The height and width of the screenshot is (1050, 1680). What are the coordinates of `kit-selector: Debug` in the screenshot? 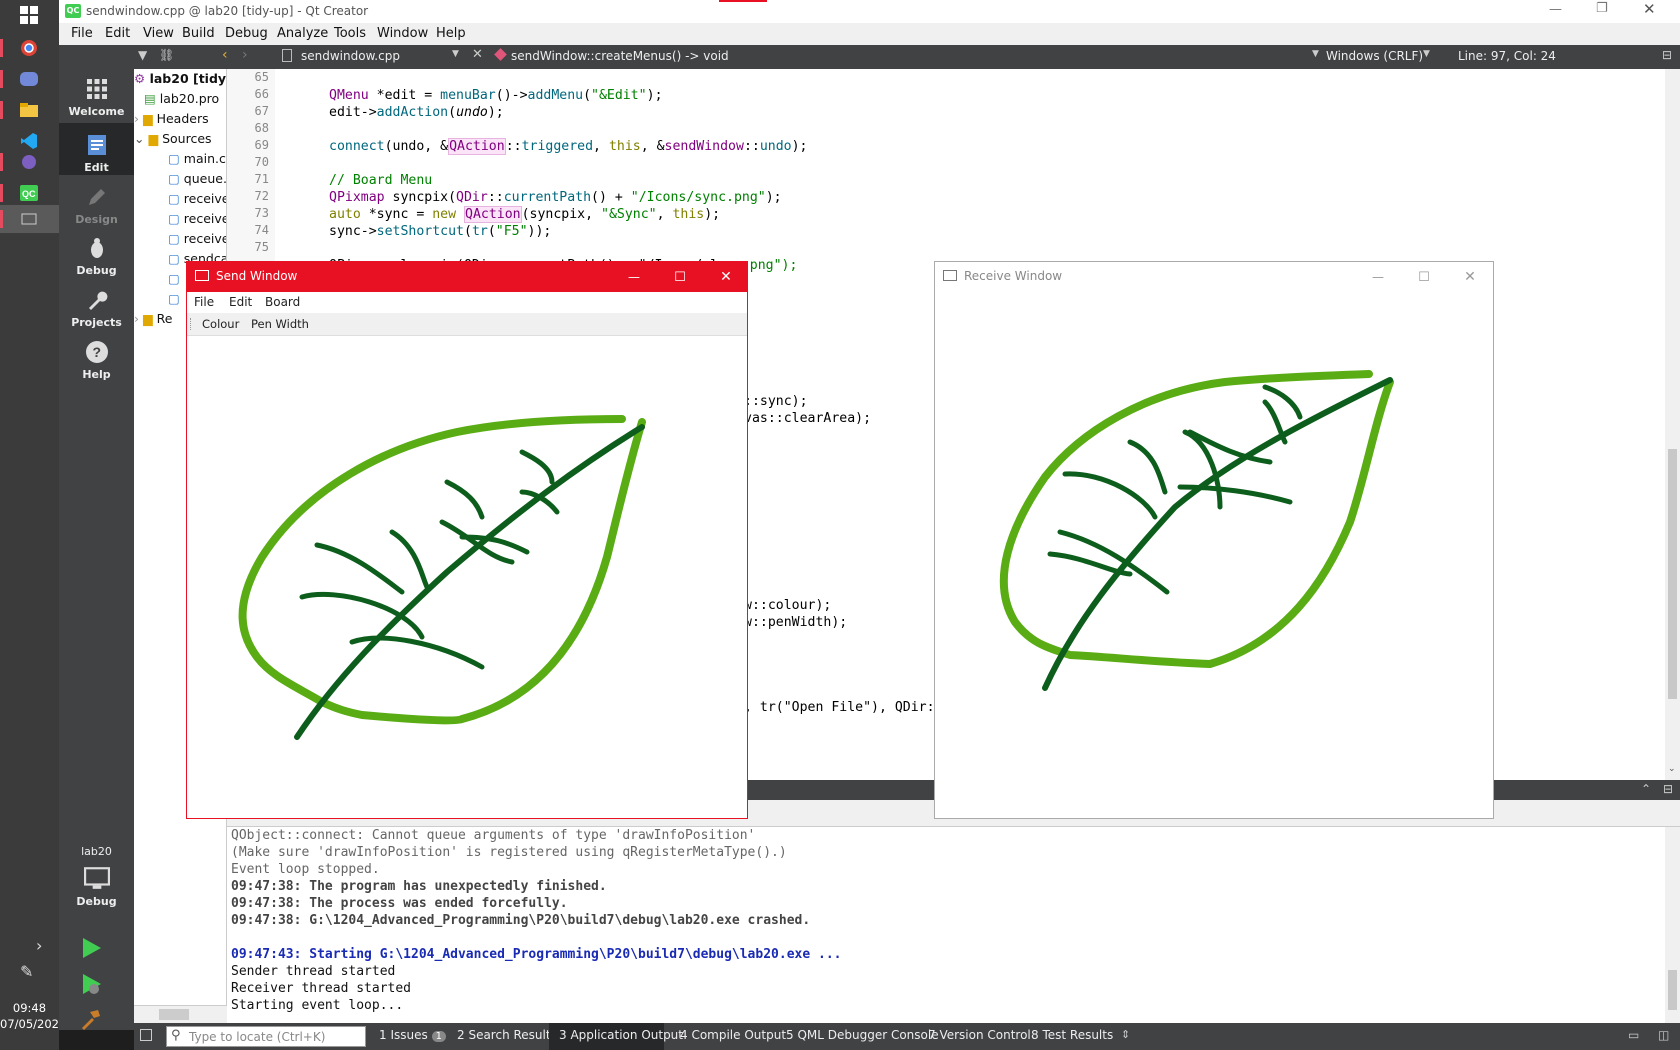 It's located at (96, 886).